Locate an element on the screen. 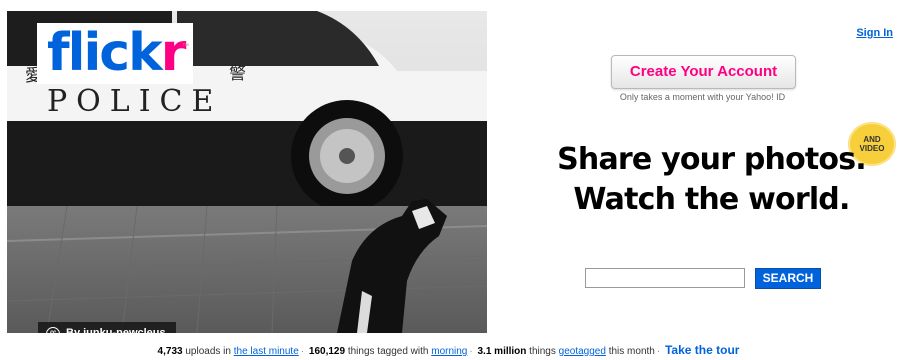 This screenshot has height=360, width=897. logo-trademark: ™ is located at coordinates (185, 46).